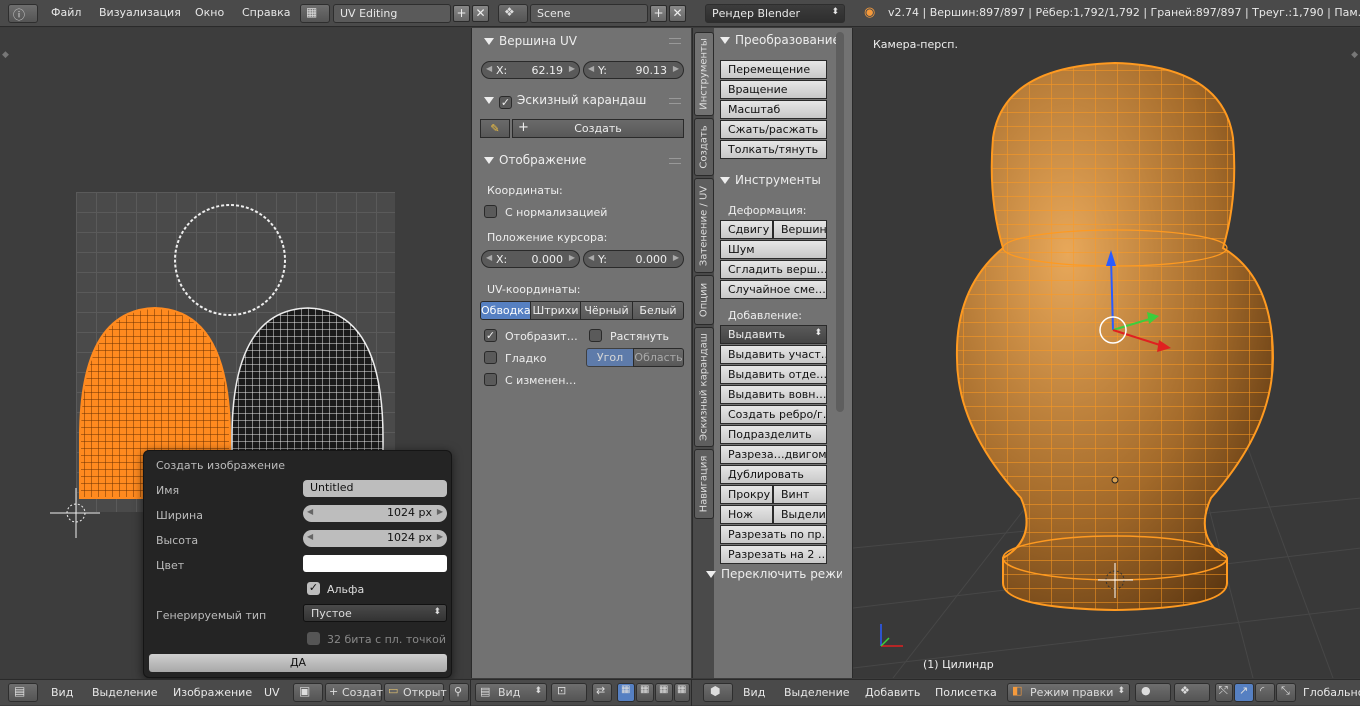 This screenshot has height=706, width=1360. What do you see at coordinates (773, 249) in the screenshot?
I see `noise-button: Шум` at bounding box center [773, 249].